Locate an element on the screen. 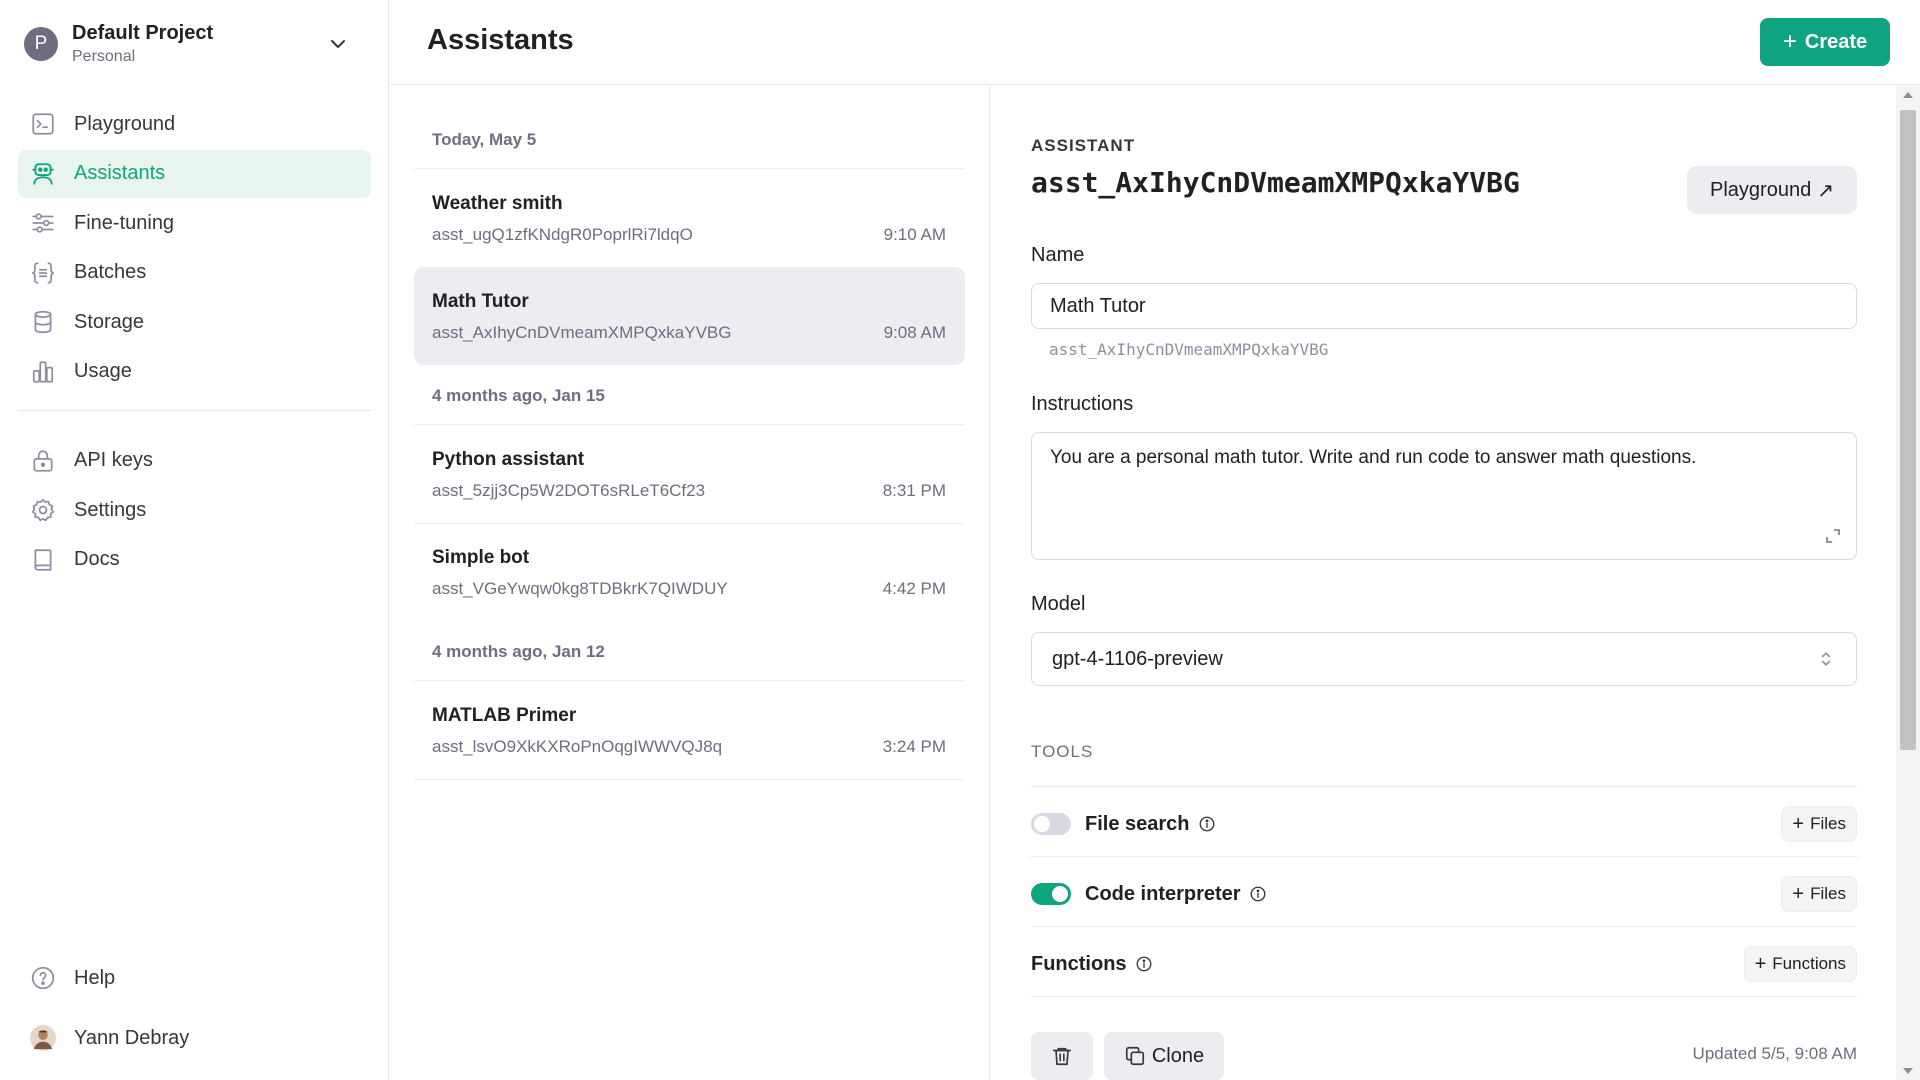 The height and width of the screenshot is (1080, 1920). user-name: Yann Debray is located at coordinates (132, 1037).